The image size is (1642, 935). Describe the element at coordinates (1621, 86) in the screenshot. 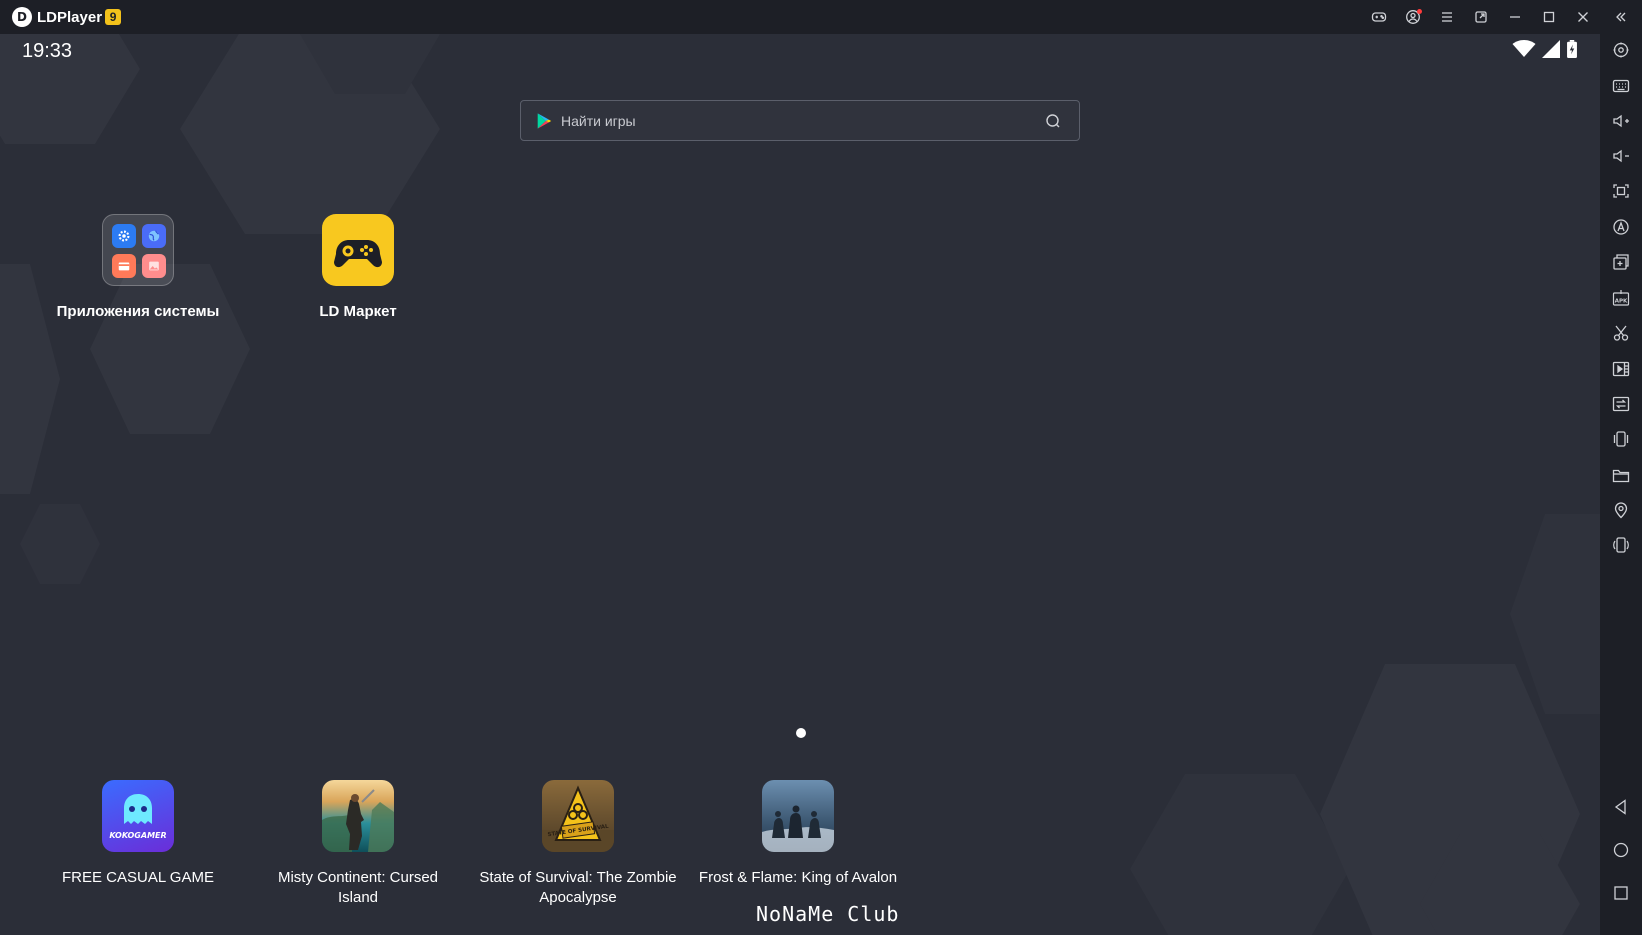

I see `keyboard-icon` at that location.